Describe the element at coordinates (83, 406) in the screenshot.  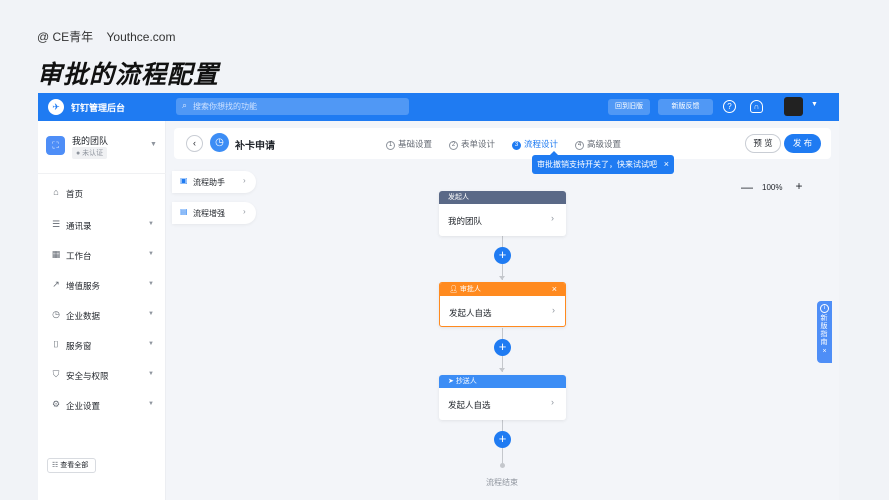
I see `sidebar-item-label: 企业设置` at that location.